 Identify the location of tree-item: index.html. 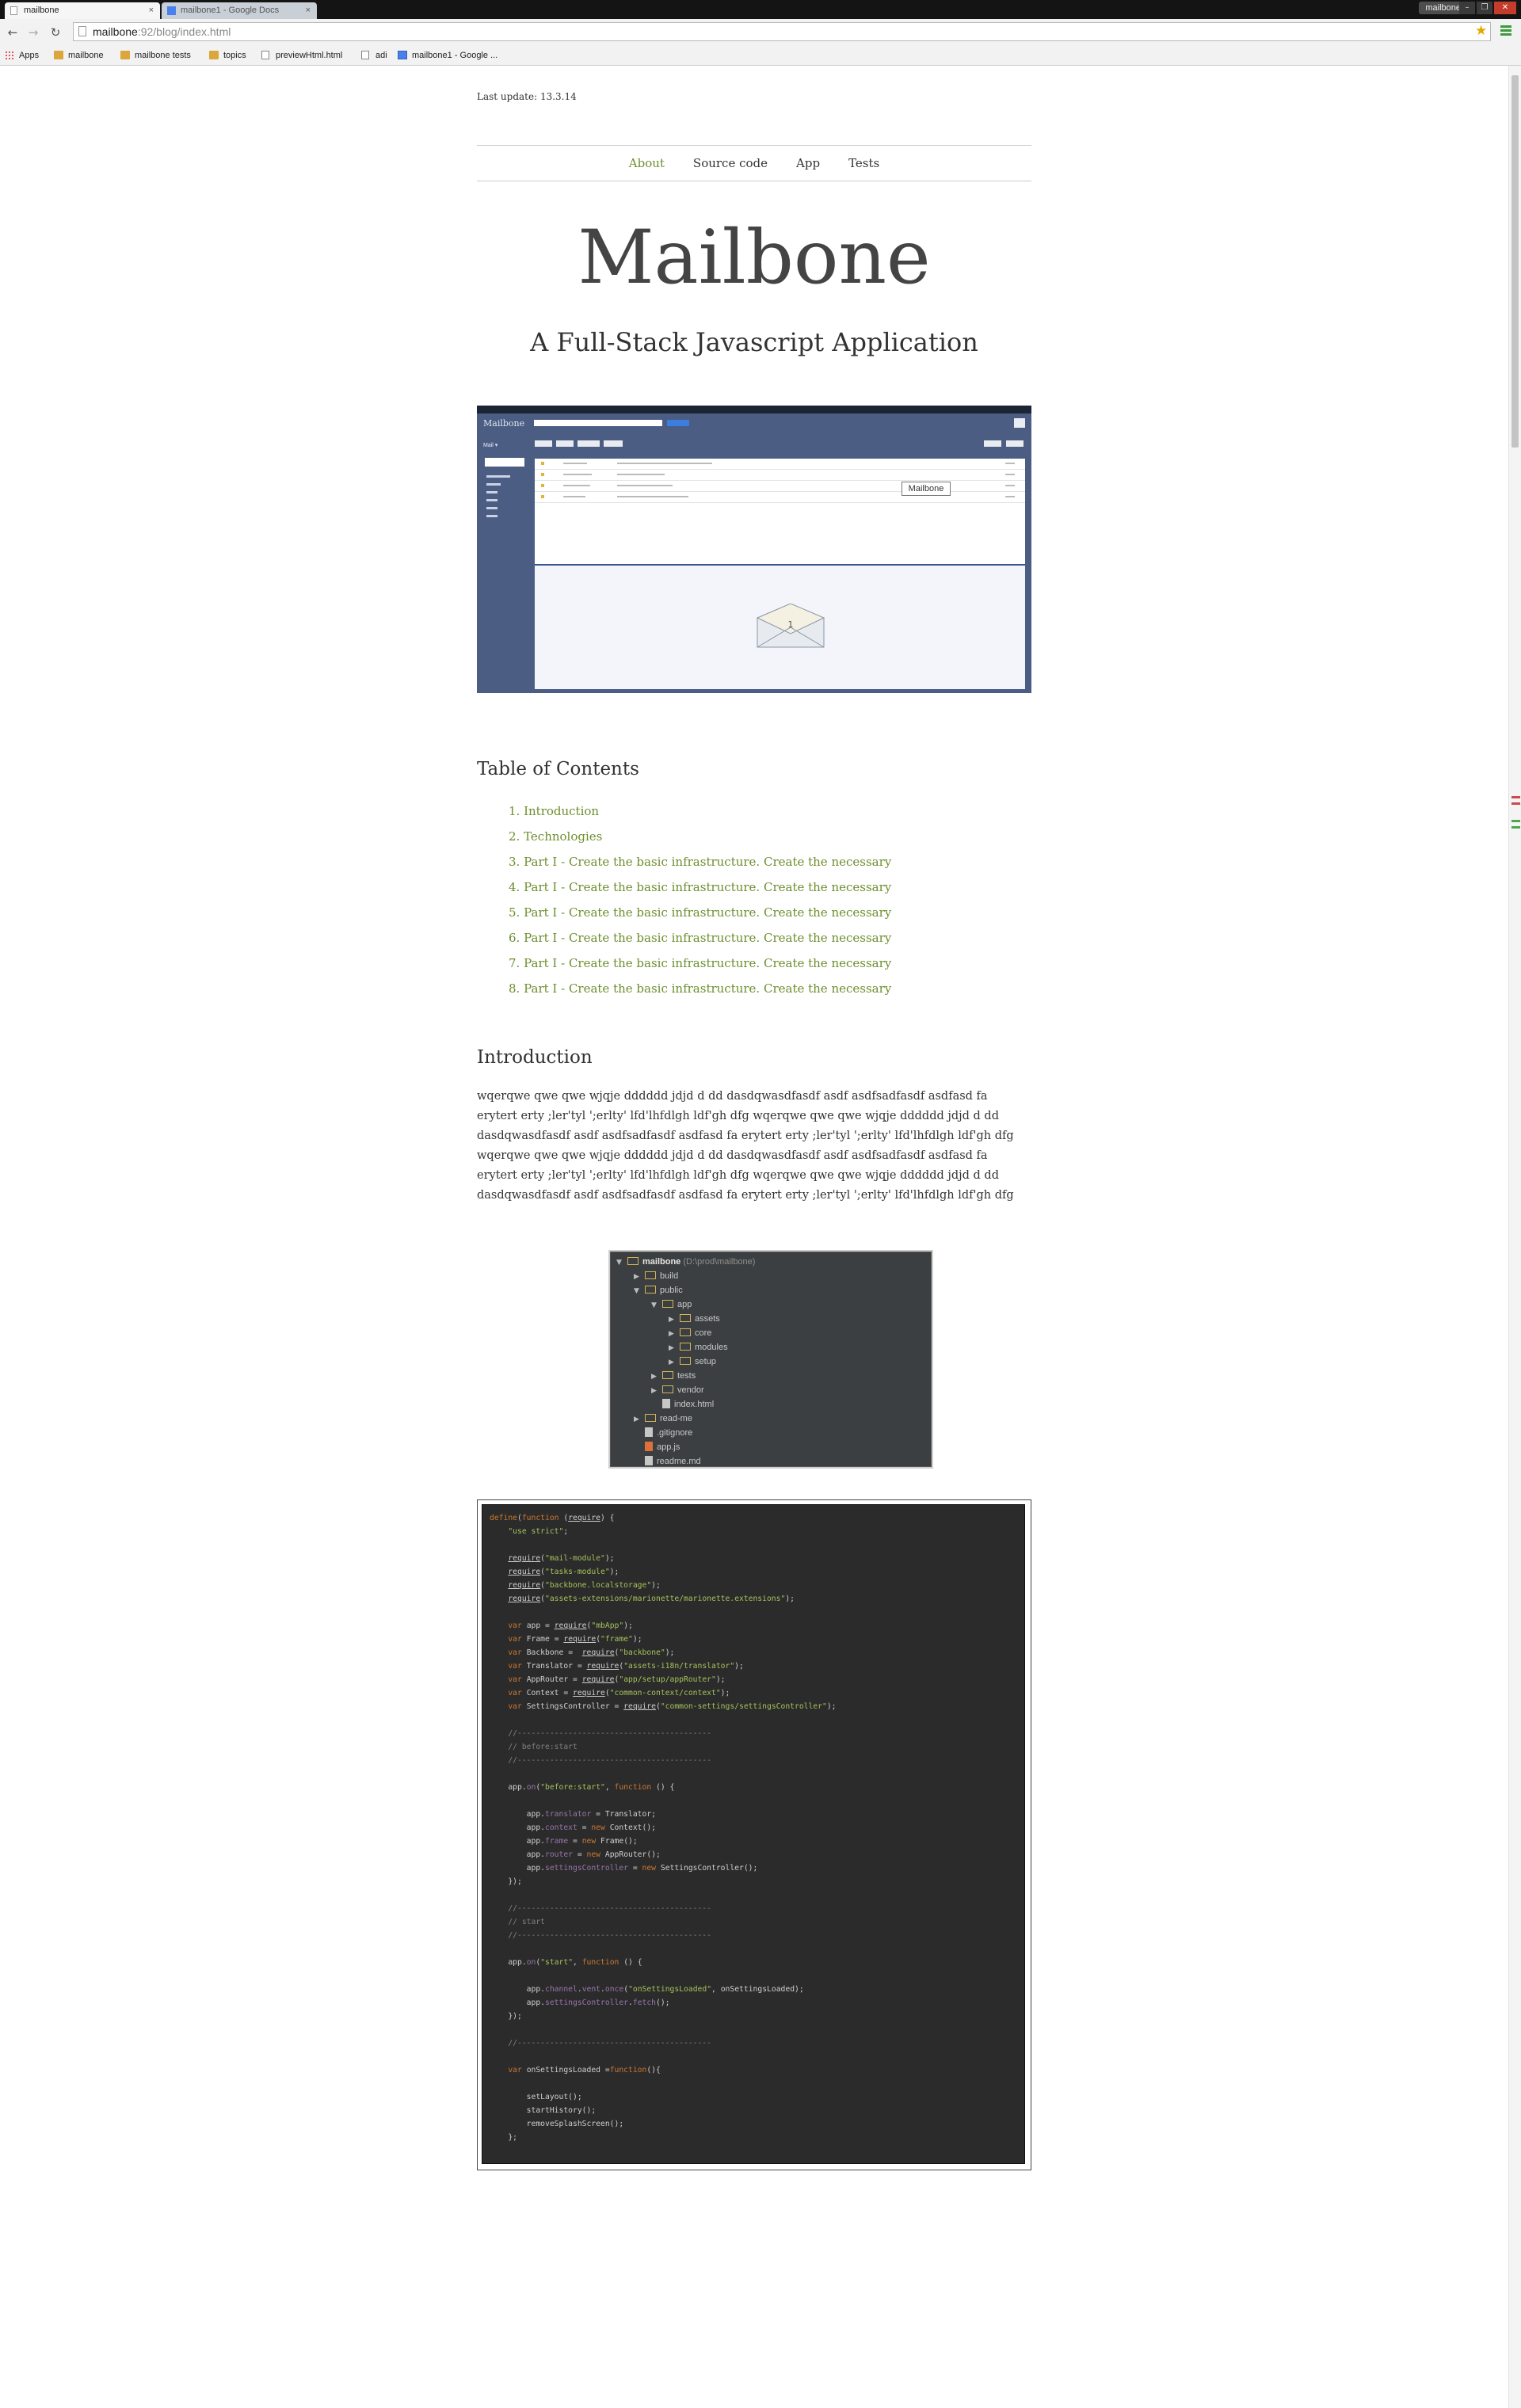
(682, 1404).